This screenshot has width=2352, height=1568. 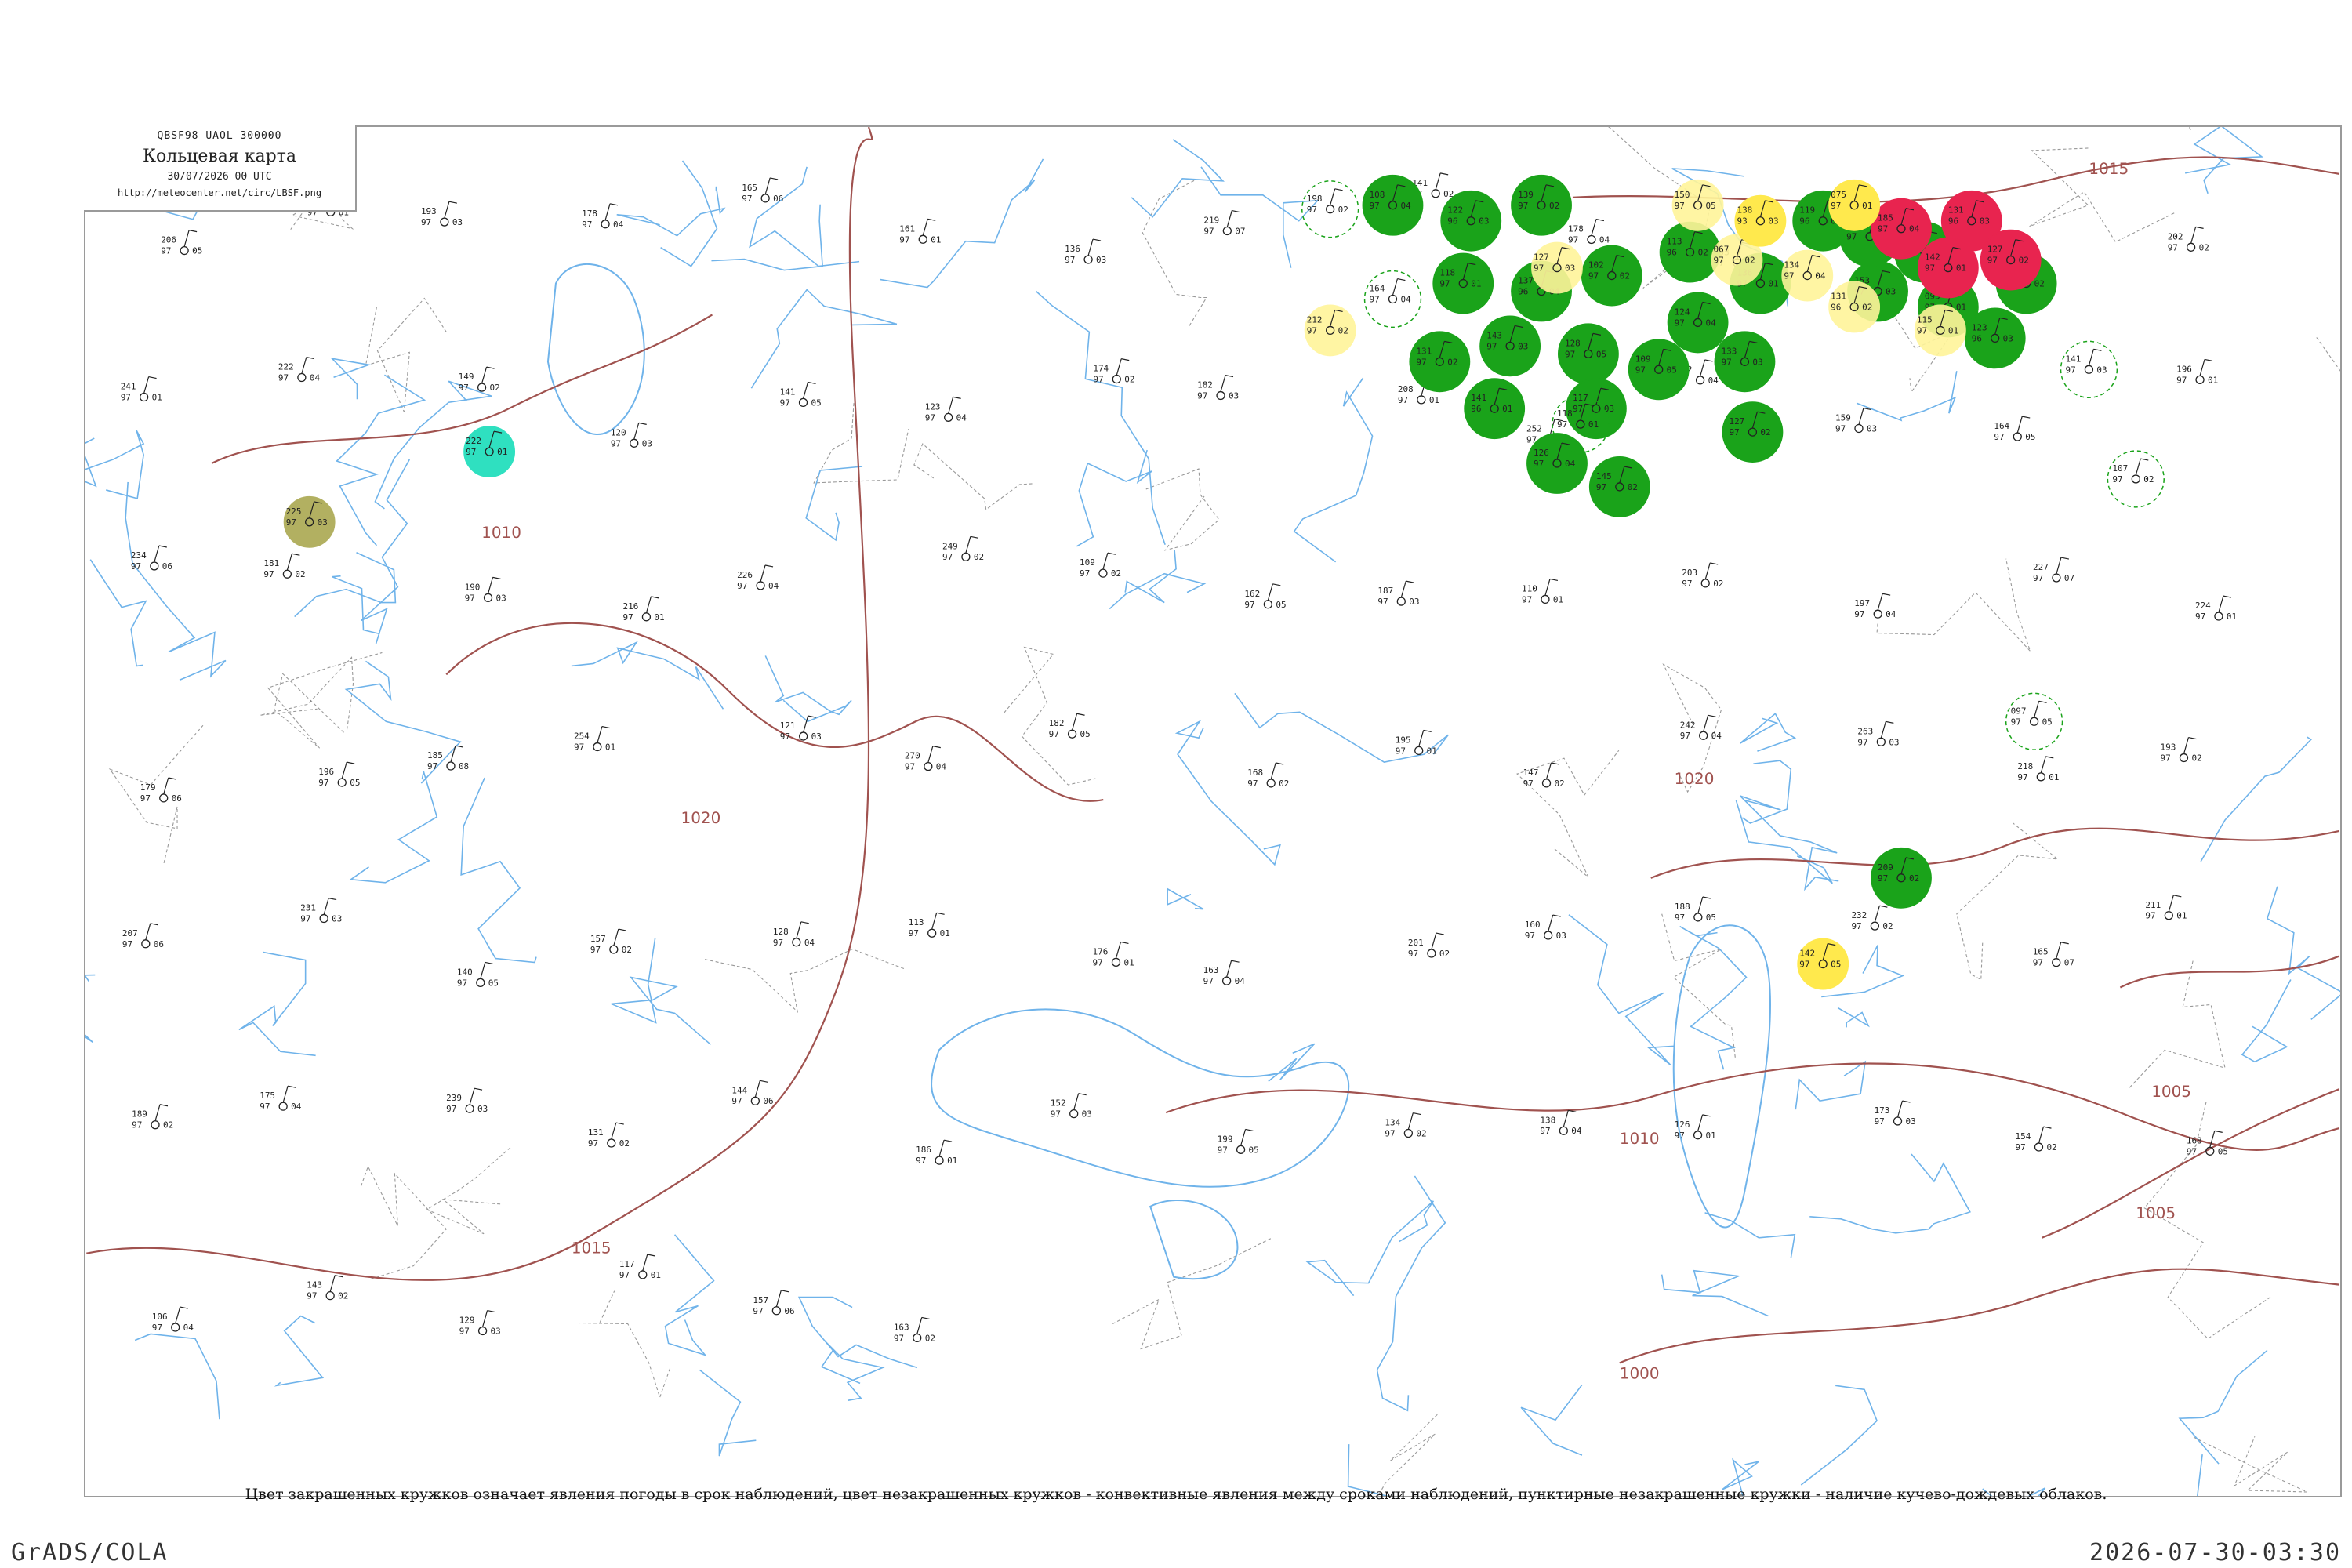 What do you see at coordinates (1429, 945) in the screenshot?
I see `station-plot: 20197 02` at bounding box center [1429, 945].